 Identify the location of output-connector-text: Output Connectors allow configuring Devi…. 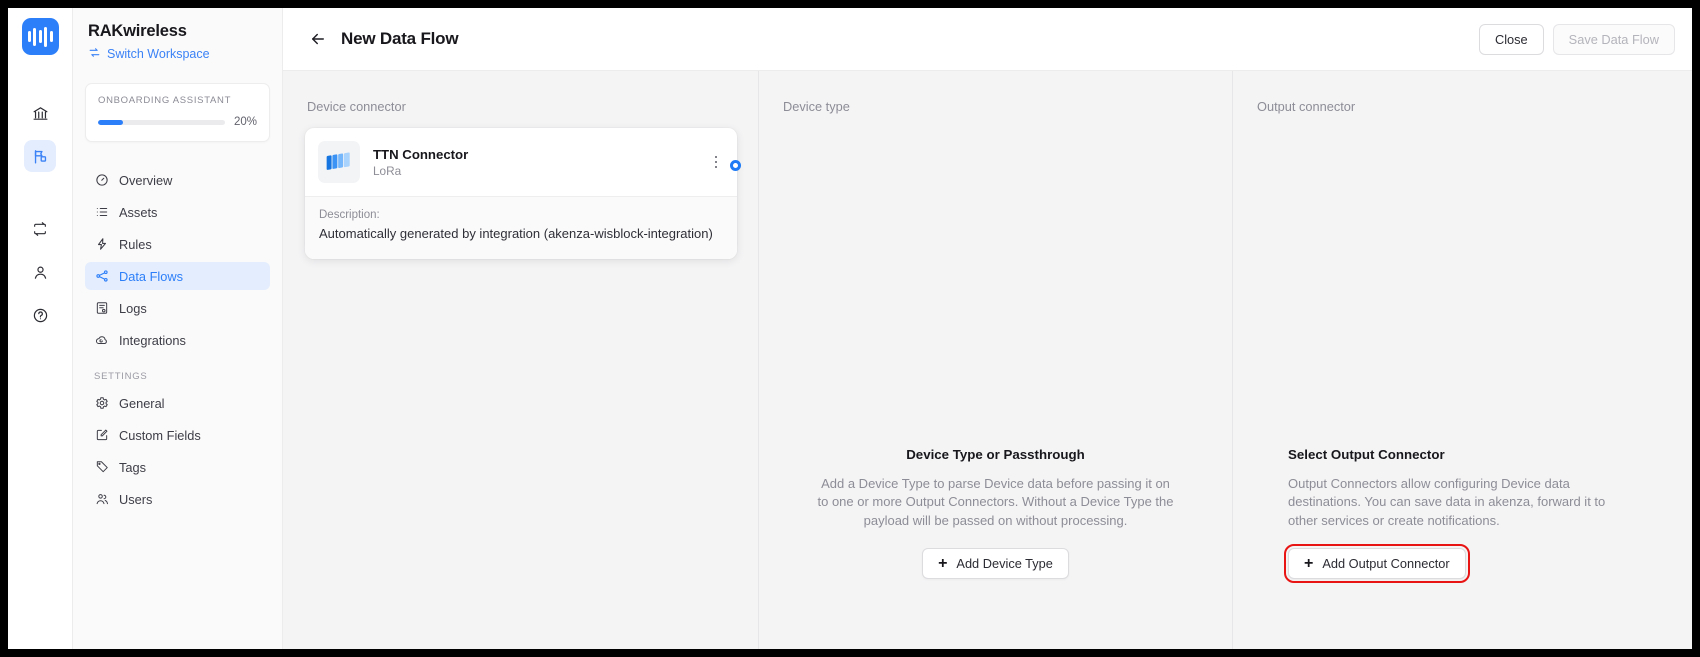
(1447, 501).